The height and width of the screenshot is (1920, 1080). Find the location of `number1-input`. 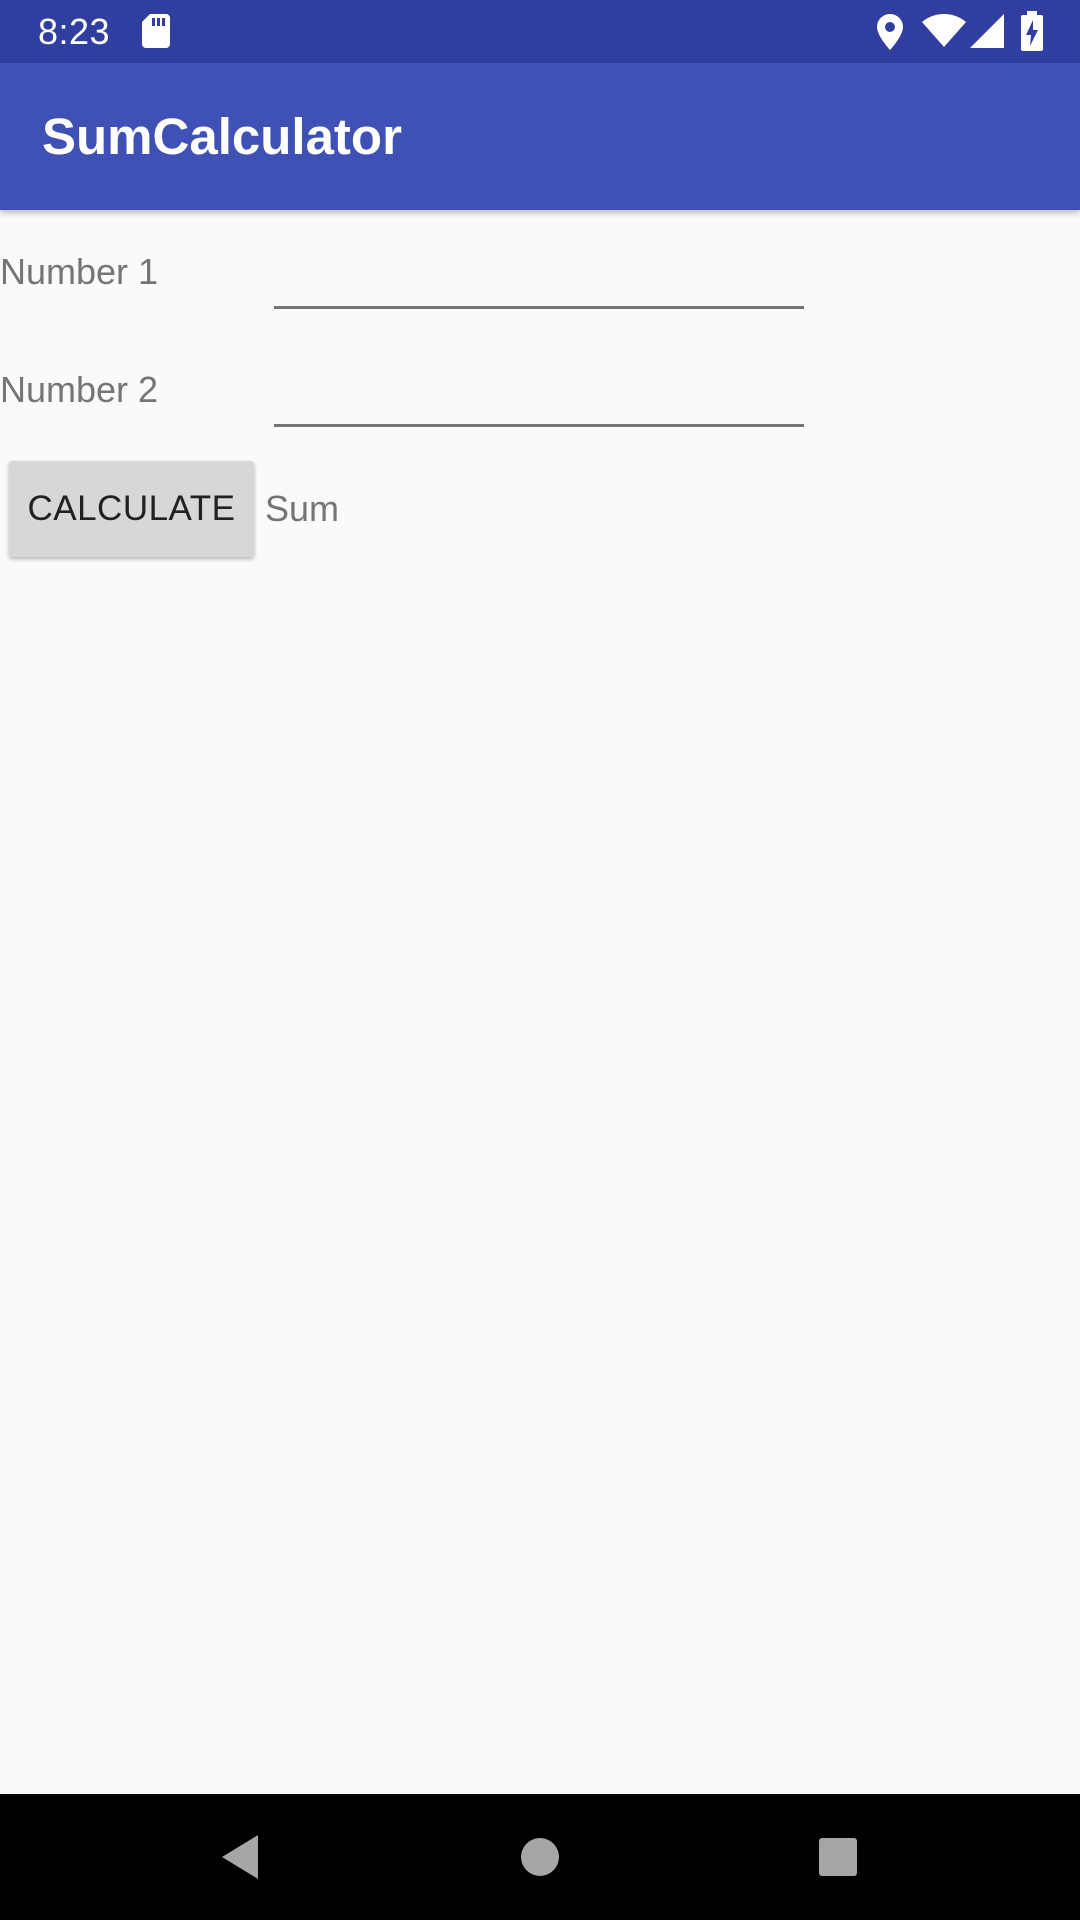

number1-input is located at coordinates (539, 277).